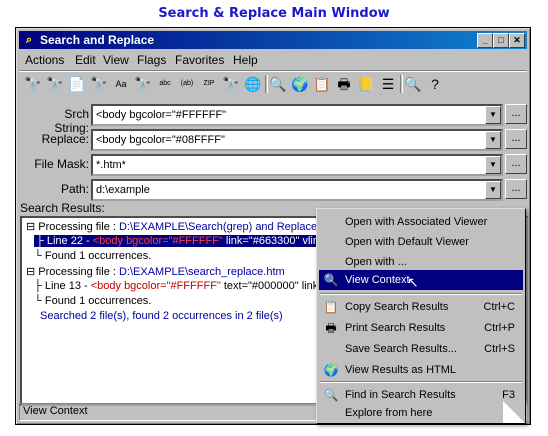 The image size is (548, 436). What do you see at coordinates (143, 84) in the screenshot?
I see `binoculars-2-icon: 🔭` at bounding box center [143, 84].